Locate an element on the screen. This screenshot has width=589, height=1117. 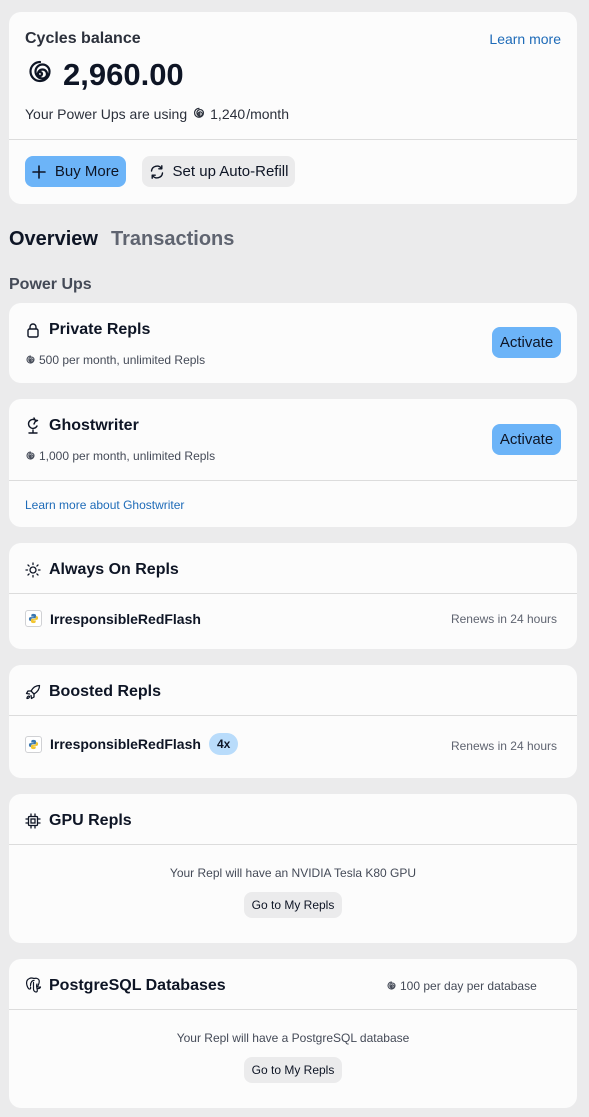
tab-overview: Overview is located at coordinates (53, 239).